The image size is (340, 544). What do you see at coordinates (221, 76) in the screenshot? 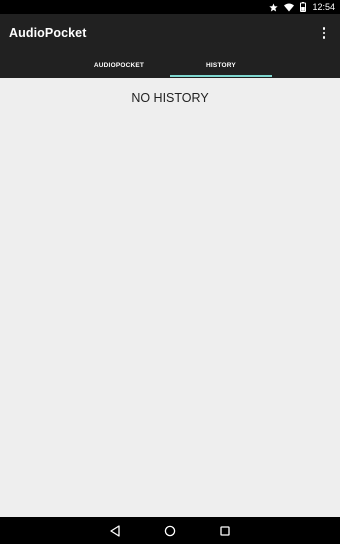
I see `tab-indicator` at bounding box center [221, 76].